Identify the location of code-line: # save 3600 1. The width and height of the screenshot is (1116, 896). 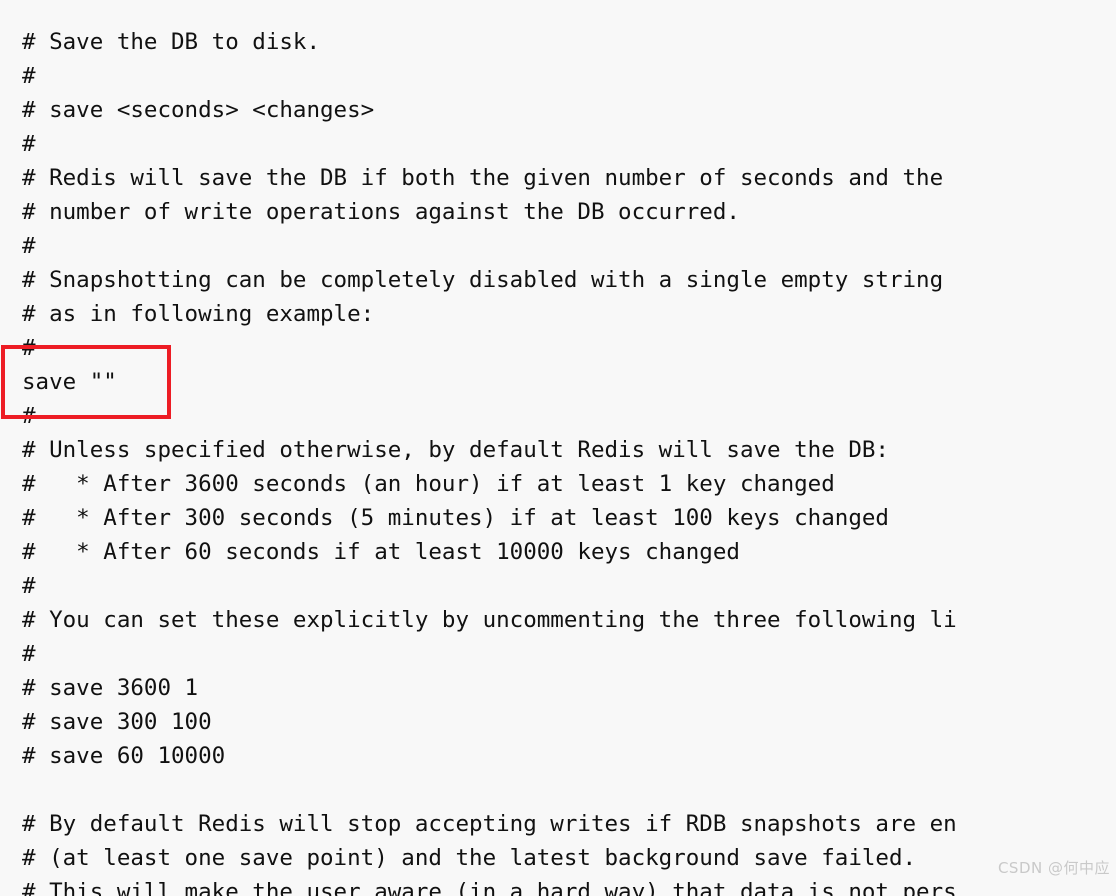
(110, 688).